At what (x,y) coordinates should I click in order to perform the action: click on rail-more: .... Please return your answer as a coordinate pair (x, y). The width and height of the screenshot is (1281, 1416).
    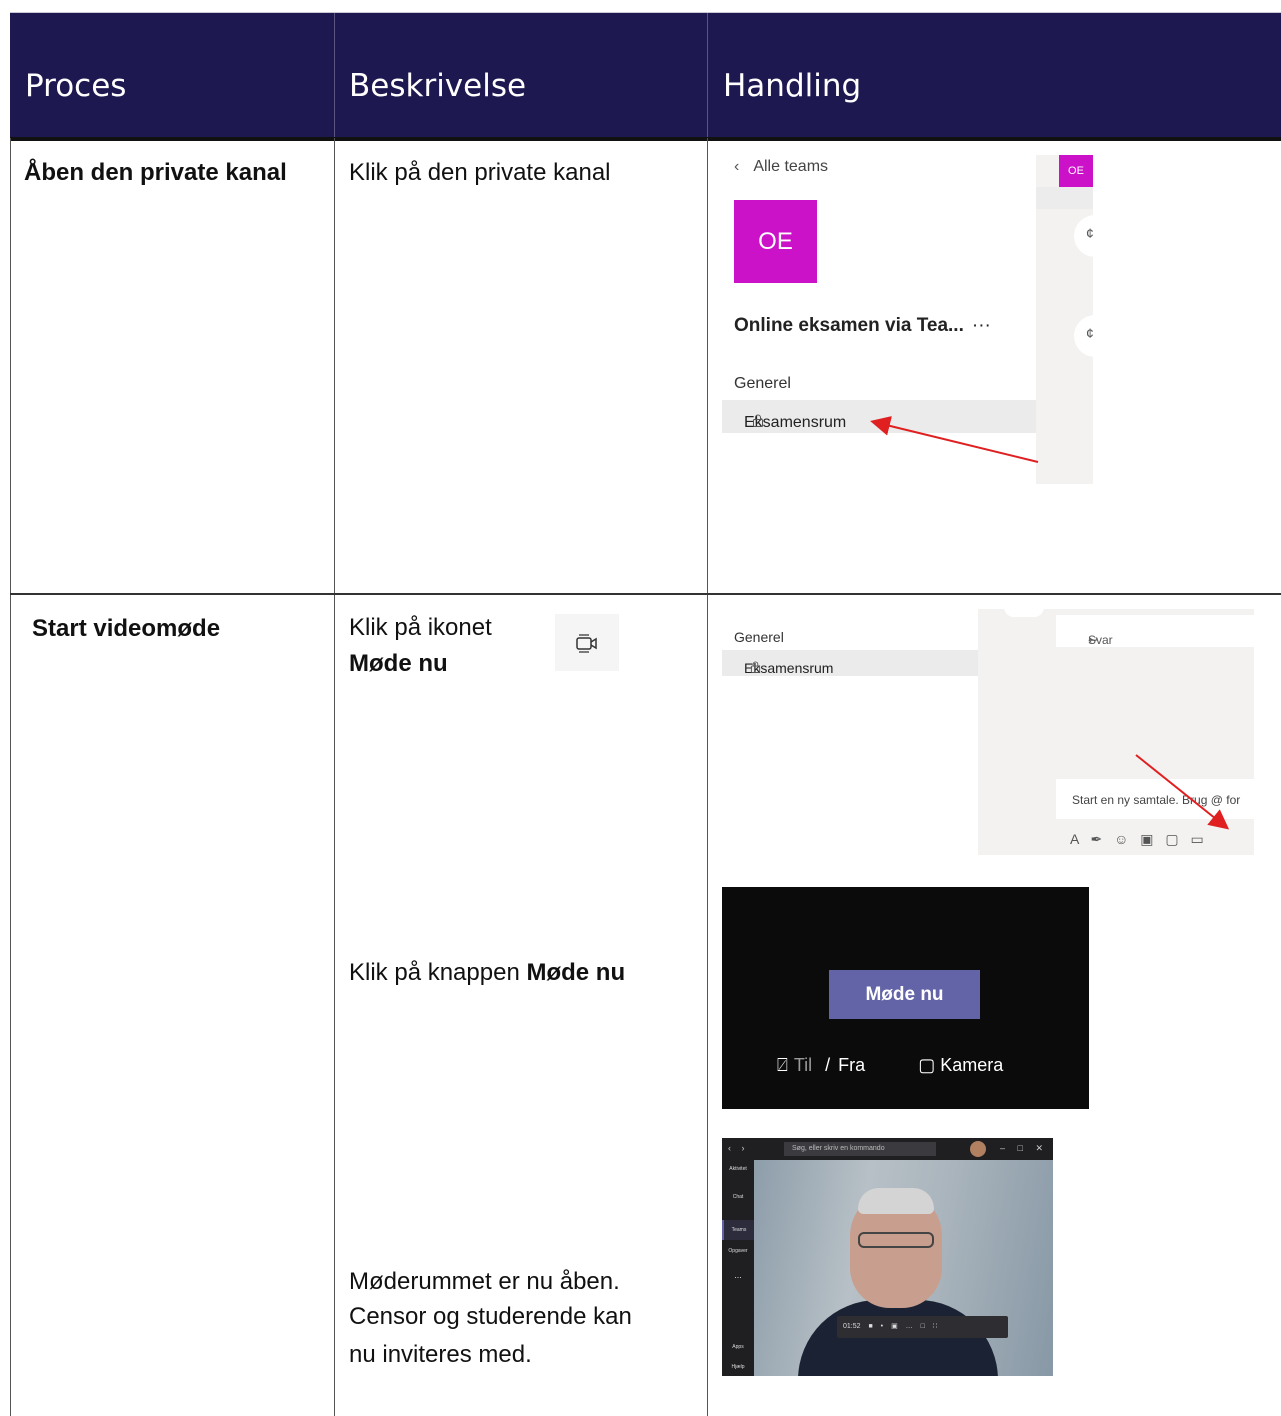
    Looking at the image, I should click on (738, 1275).